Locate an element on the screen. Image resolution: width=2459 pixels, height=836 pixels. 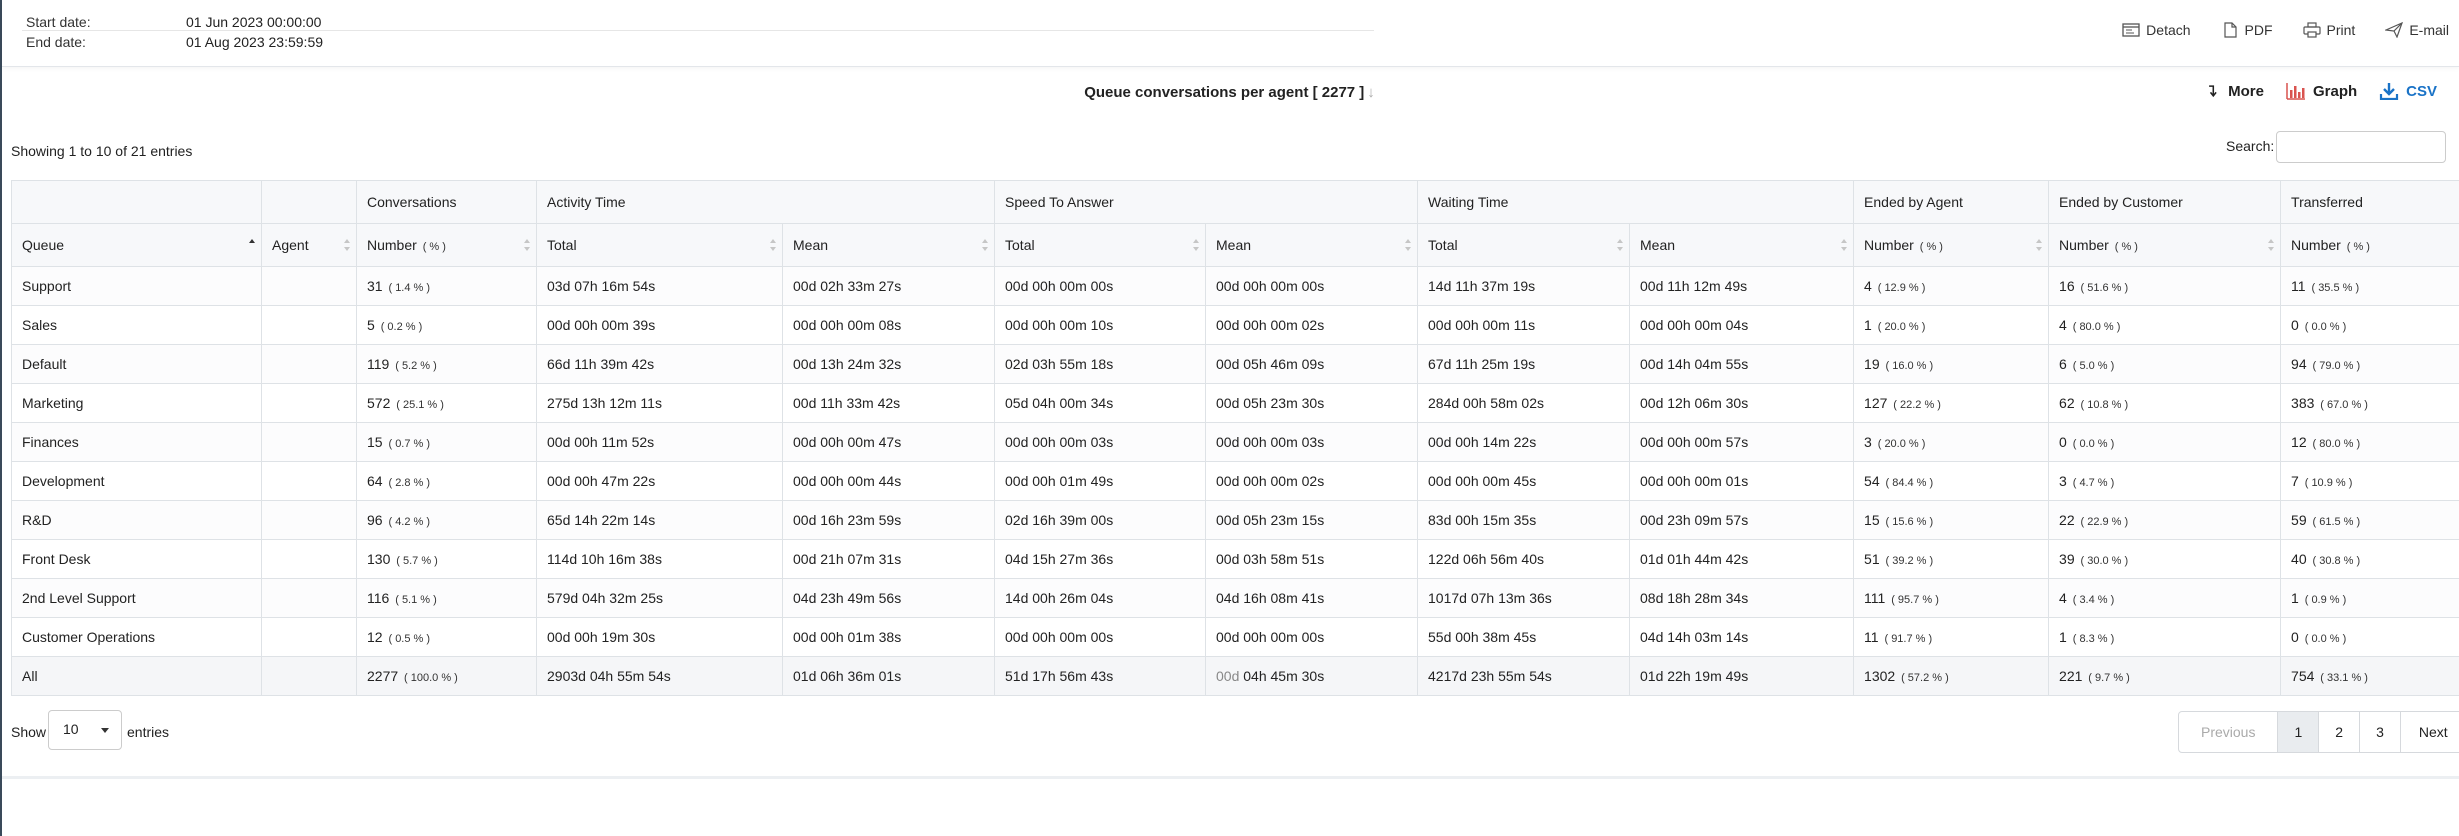
cell-pct: ( 1.4 % ) is located at coordinates (409, 288).